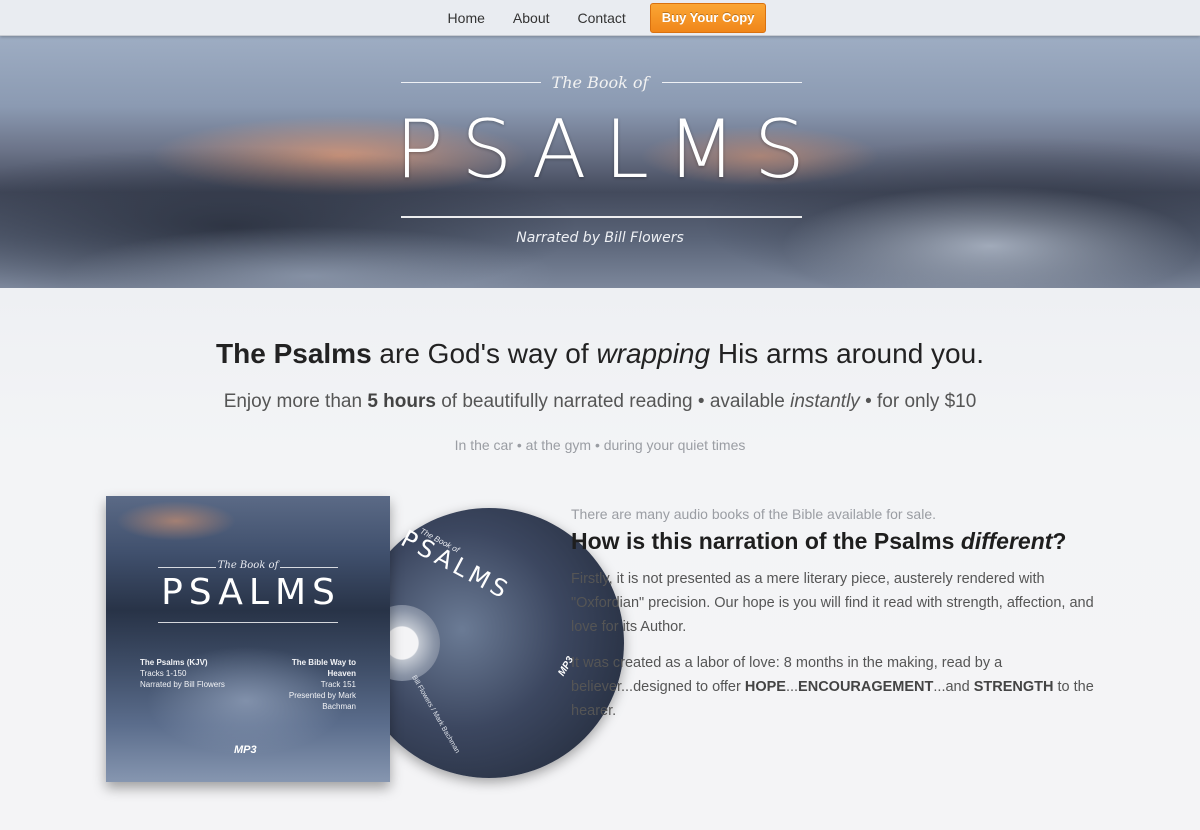  I want to click on description-text: ...and, so click(953, 687).